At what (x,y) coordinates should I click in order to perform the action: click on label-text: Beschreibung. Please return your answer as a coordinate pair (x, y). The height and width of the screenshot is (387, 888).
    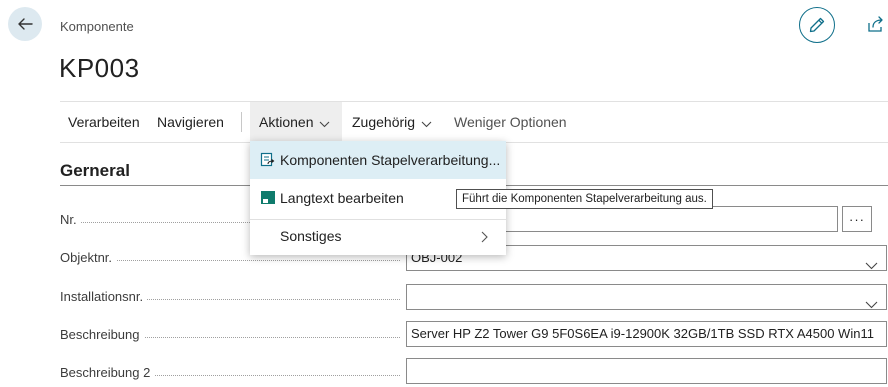
    Looking at the image, I should click on (102, 334).